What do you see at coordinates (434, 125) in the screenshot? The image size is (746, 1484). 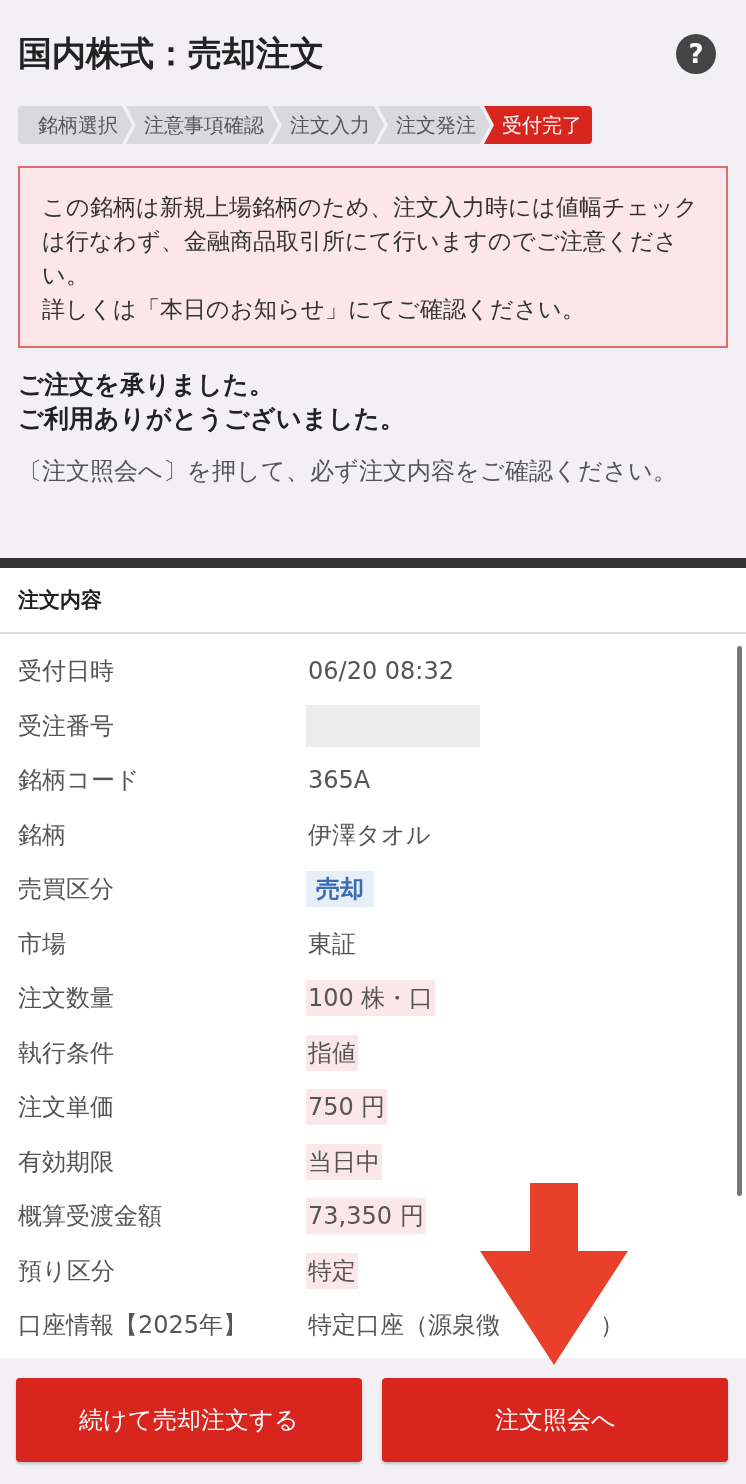 I see `step-indicator: 注文発注` at bounding box center [434, 125].